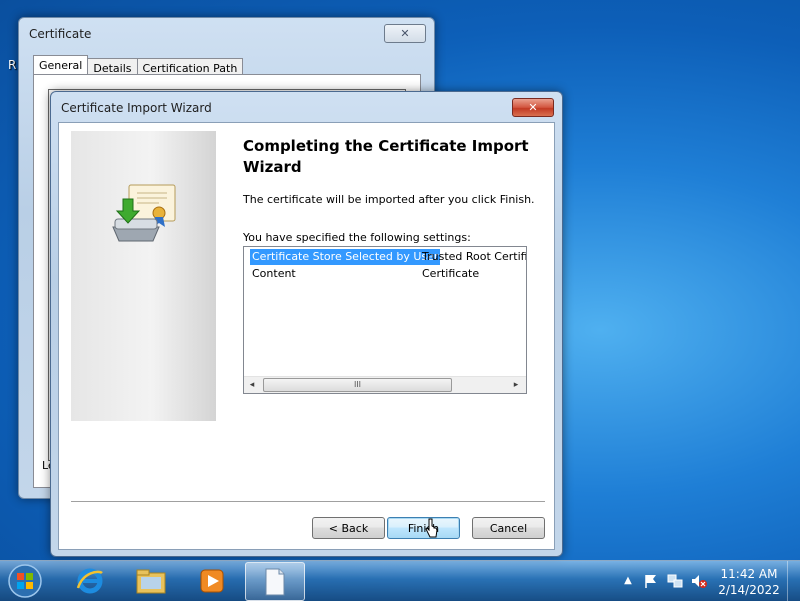 This screenshot has width=800, height=601. What do you see at coordinates (357, 385) in the screenshot?
I see `scrollbar-thumb: III` at bounding box center [357, 385].